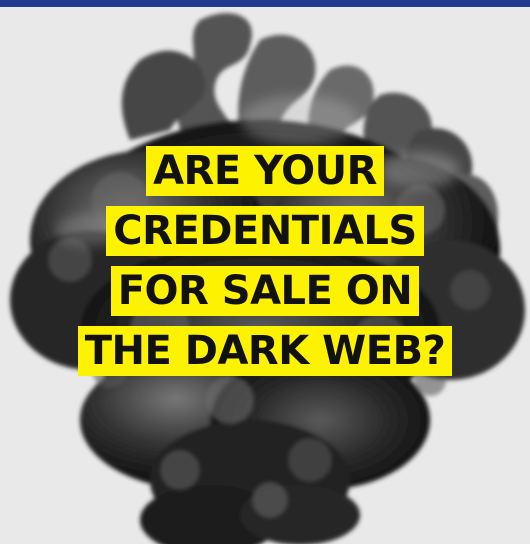 This screenshot has width=530, height=544. What do you see at coordinates (265, 231) in the screenshot?
I see `headline-line-2: CREDENTIALS` at bounding box center [265, 231].